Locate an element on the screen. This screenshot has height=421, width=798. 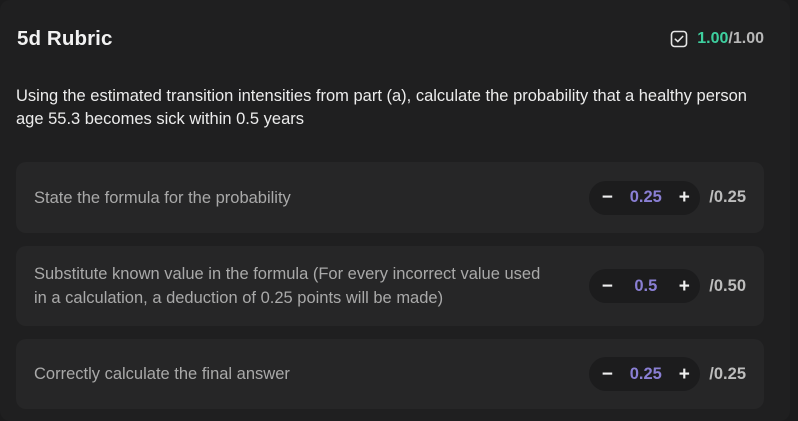
score-stepper: − 0.5 + is located at coordinates (645, 286).